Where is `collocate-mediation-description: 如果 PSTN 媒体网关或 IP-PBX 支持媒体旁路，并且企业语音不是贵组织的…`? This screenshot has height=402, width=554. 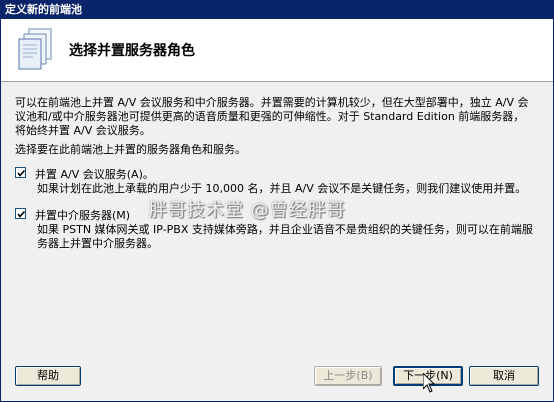
collocate-mediation-description: 如果 PSTN 媒体网关或 IP-PBX 支持媒体旁路，并且企业语音不是贵组织的… is located at coordinates (287, 237).